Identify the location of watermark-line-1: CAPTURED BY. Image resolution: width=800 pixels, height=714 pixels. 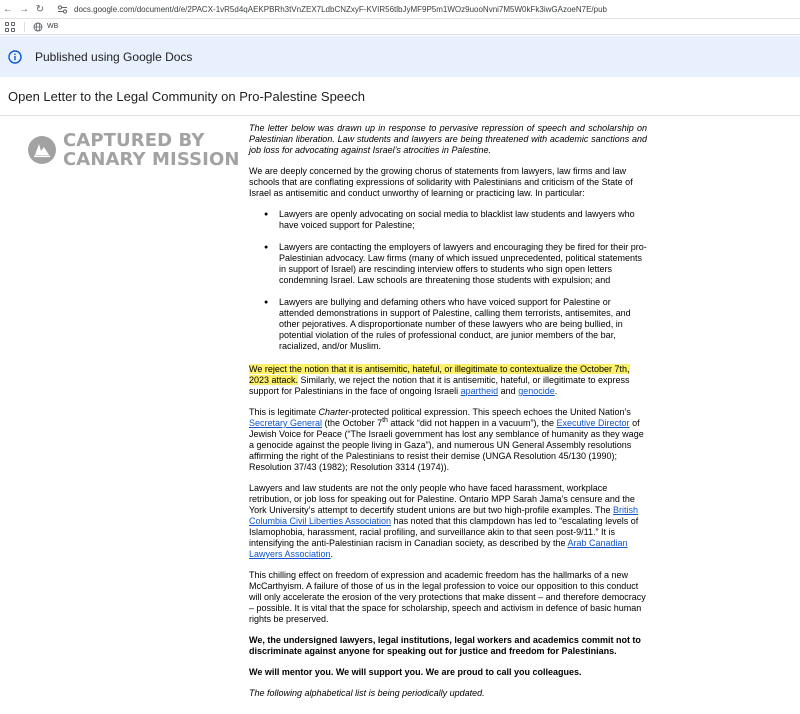
(134, 140).